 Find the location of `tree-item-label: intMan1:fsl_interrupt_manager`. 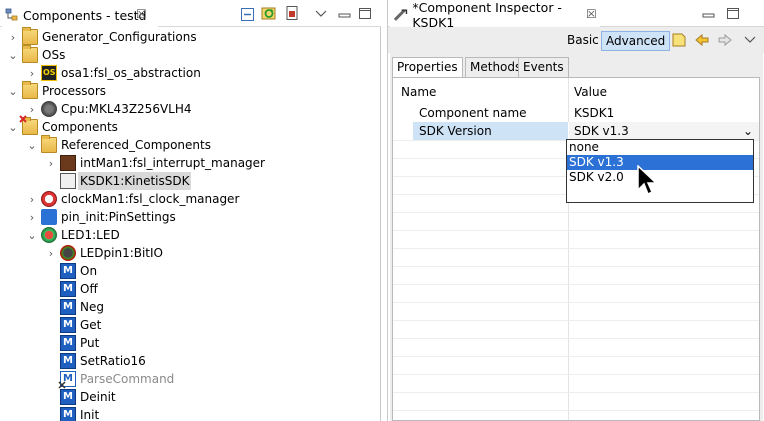

tree-item-label: intMan1:fsl_interrupt_manager is located at coordinates (172, 163).